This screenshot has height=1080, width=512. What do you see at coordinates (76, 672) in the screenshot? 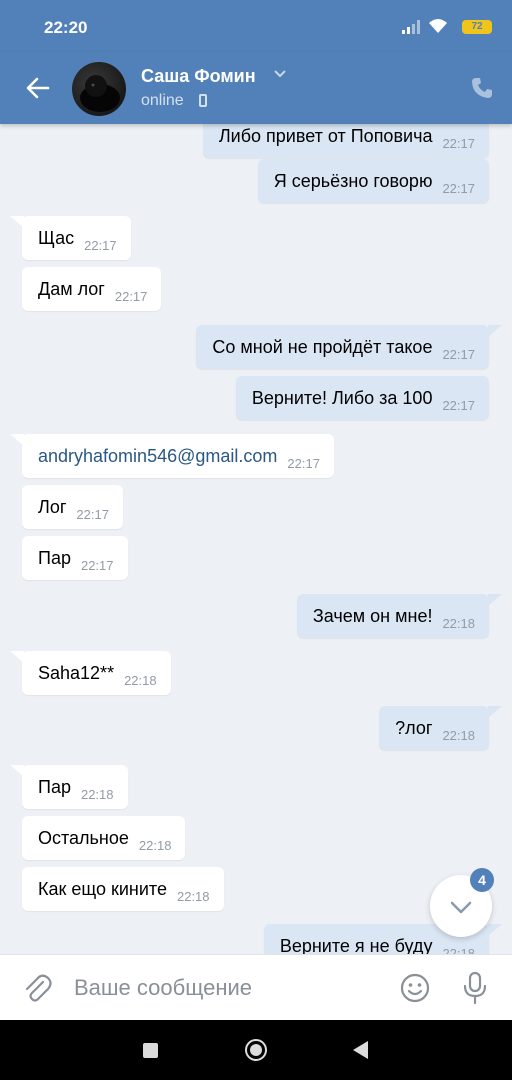
I see `message-text: Saha12**` at bounding box center [76, 672].